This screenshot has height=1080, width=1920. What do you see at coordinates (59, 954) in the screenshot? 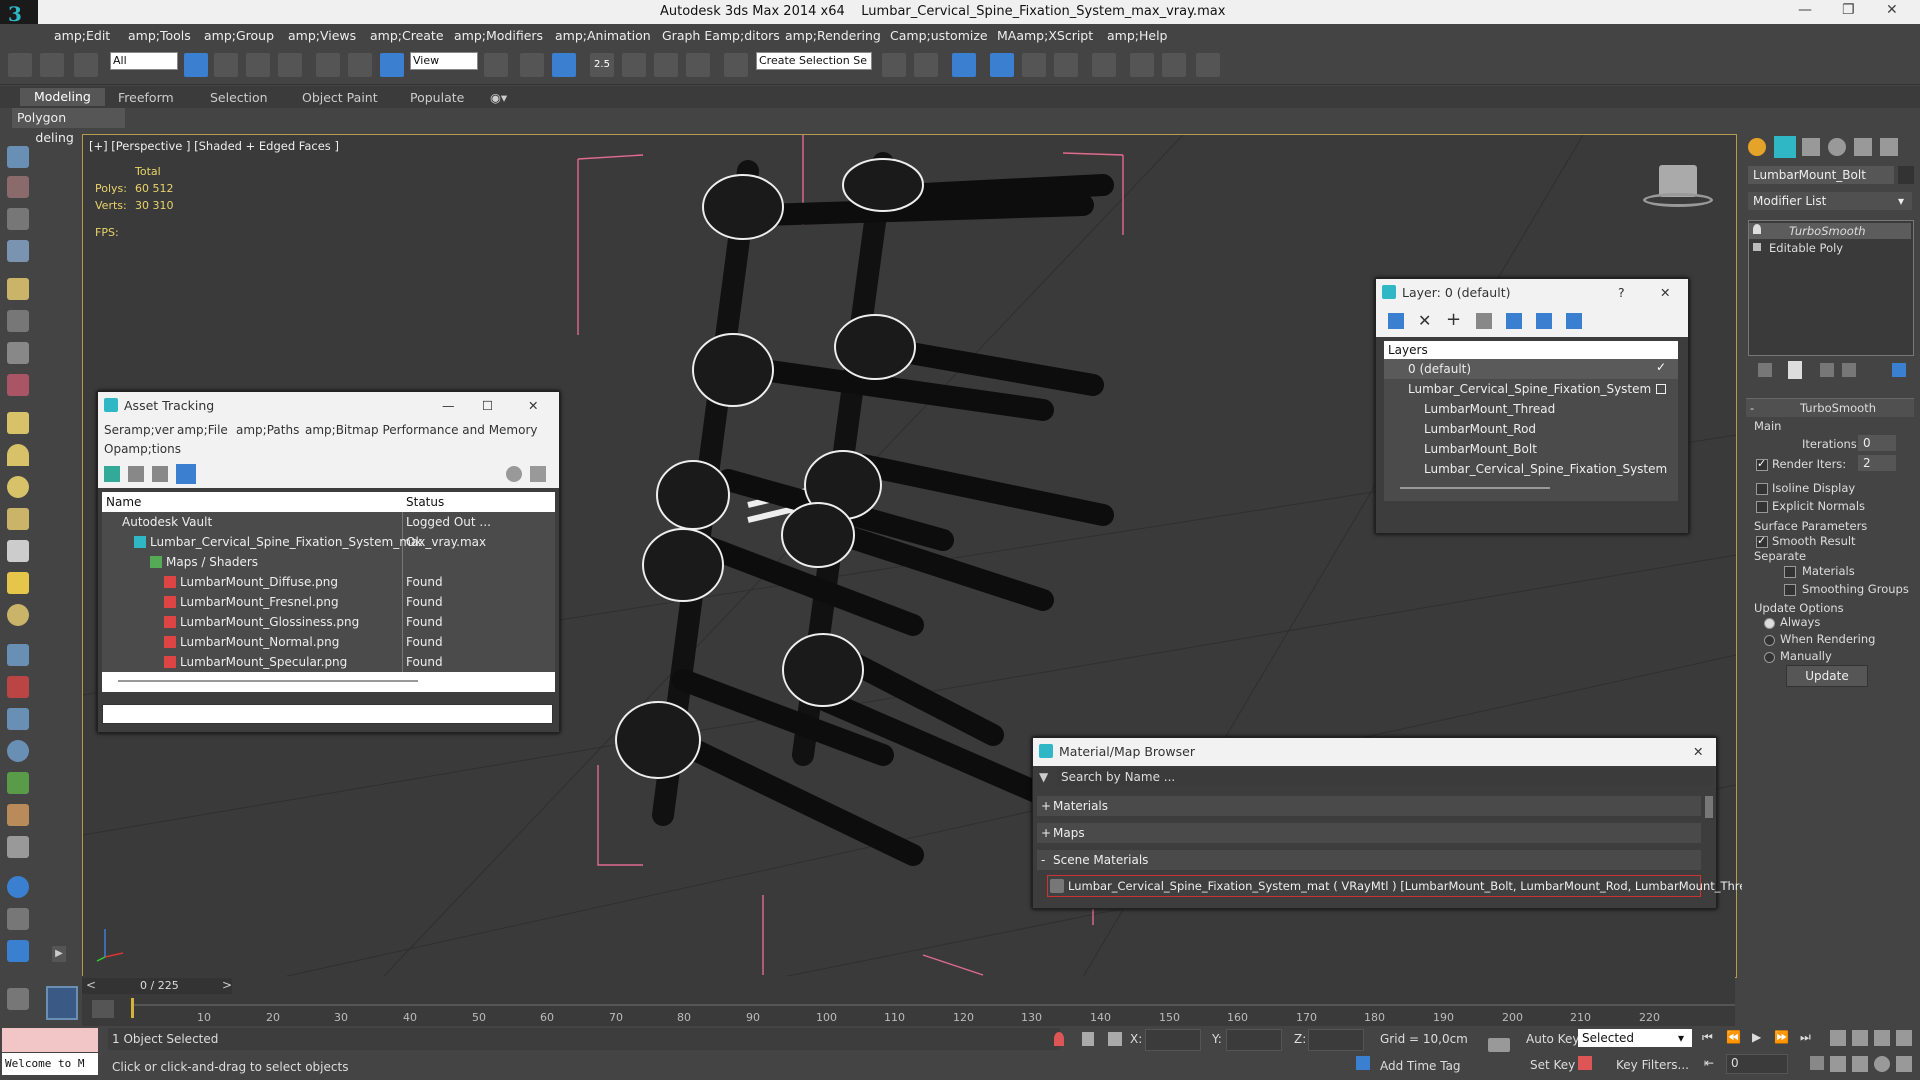
I see `expand-toolbar-arrow-icon: ▶` at bounding box center [59, 954].